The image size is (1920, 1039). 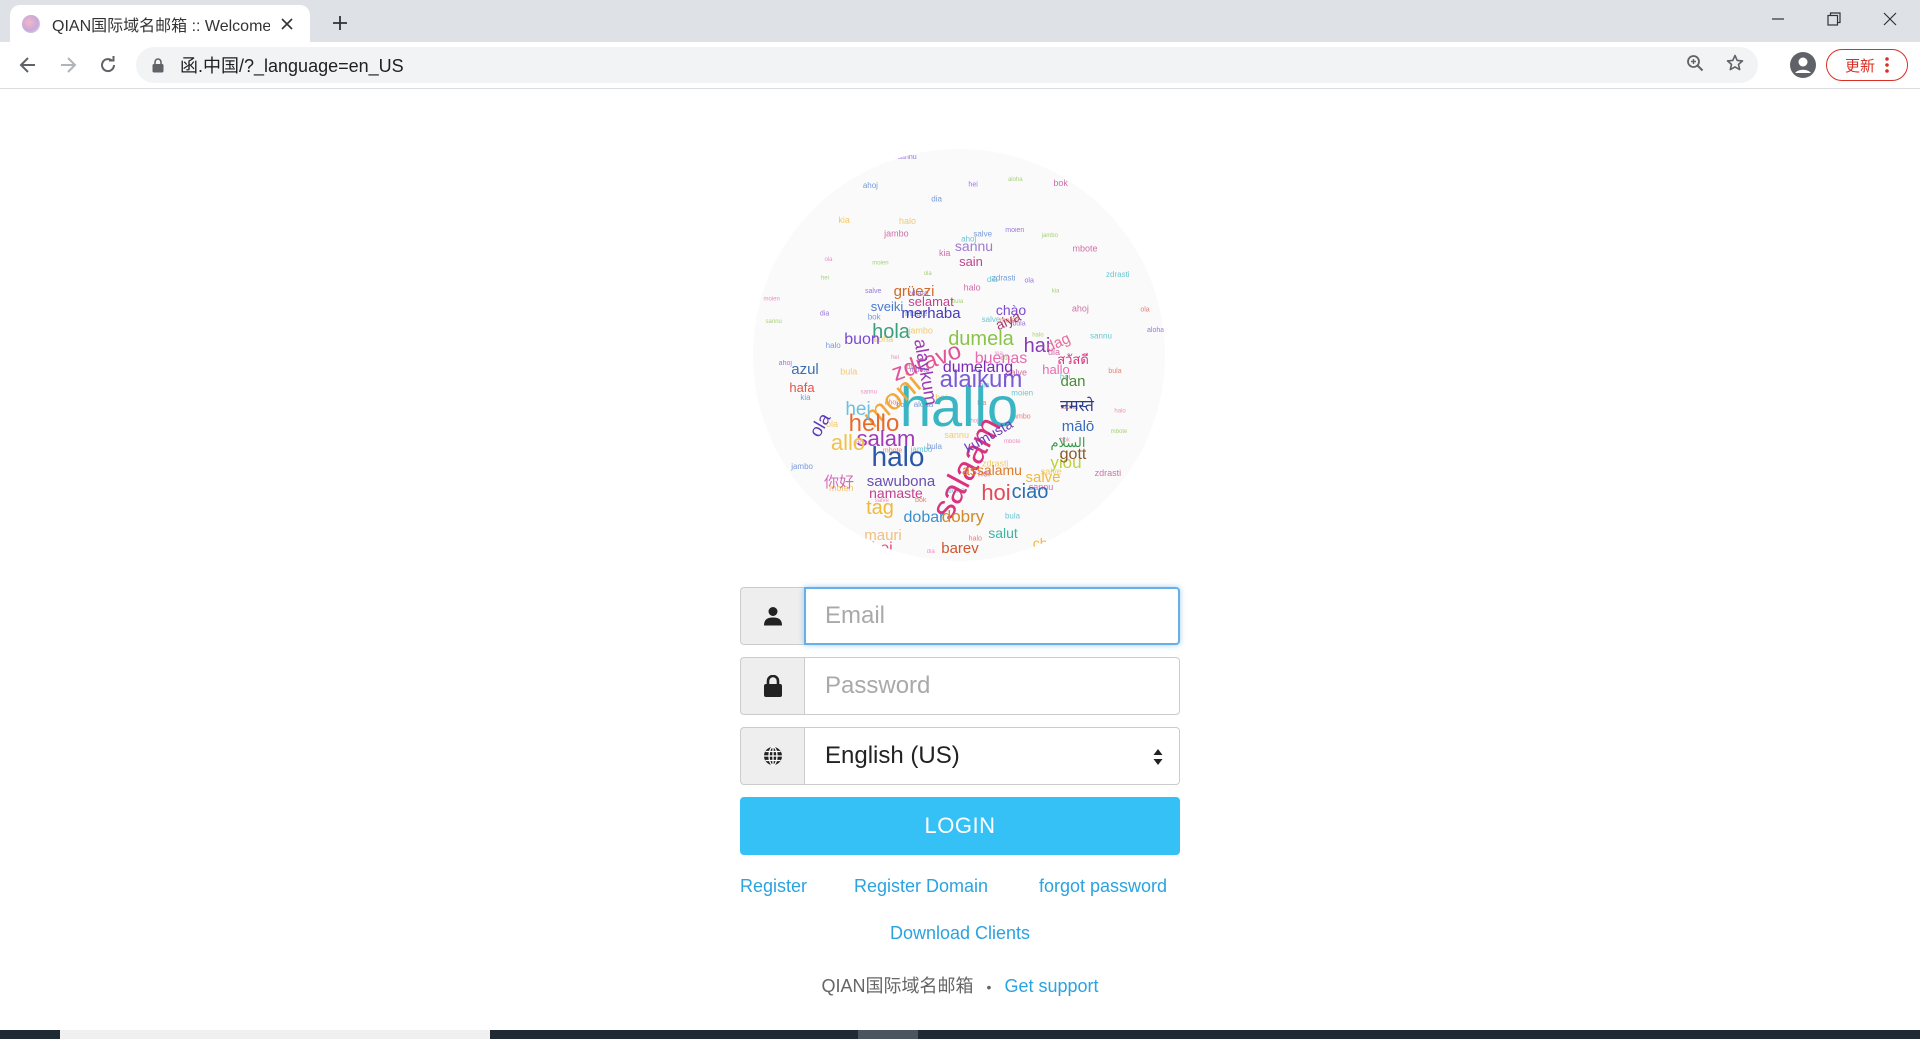 I want to click on back-button, so click(x=28, y=65).